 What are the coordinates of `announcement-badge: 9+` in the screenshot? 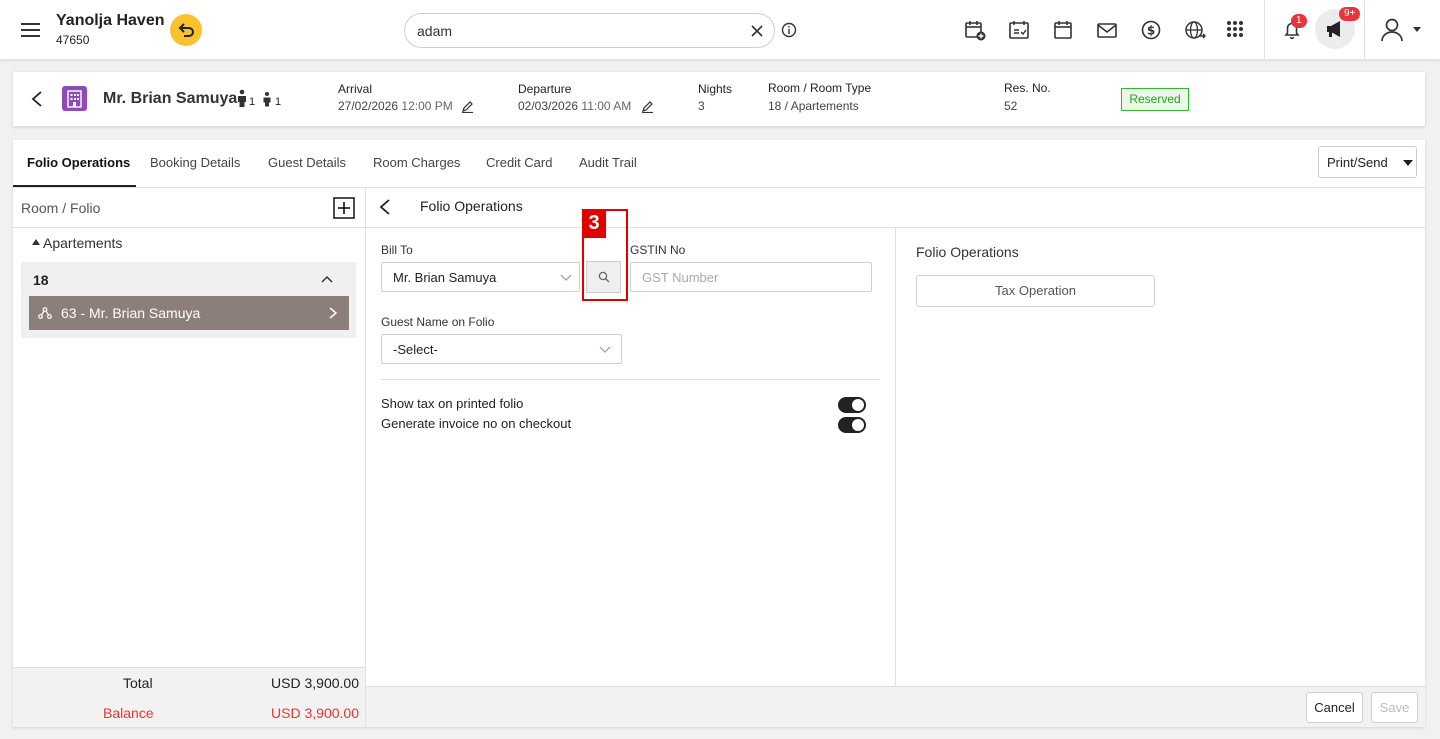 It's located at (1350, 14).